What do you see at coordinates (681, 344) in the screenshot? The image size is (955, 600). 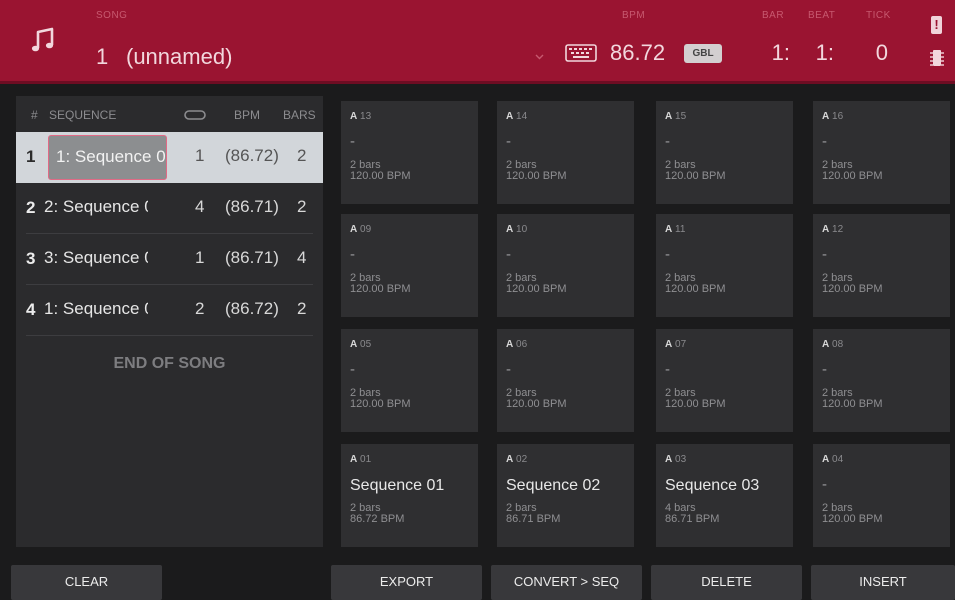 I see `pad-number: 07` at bounding box center [681, 344].